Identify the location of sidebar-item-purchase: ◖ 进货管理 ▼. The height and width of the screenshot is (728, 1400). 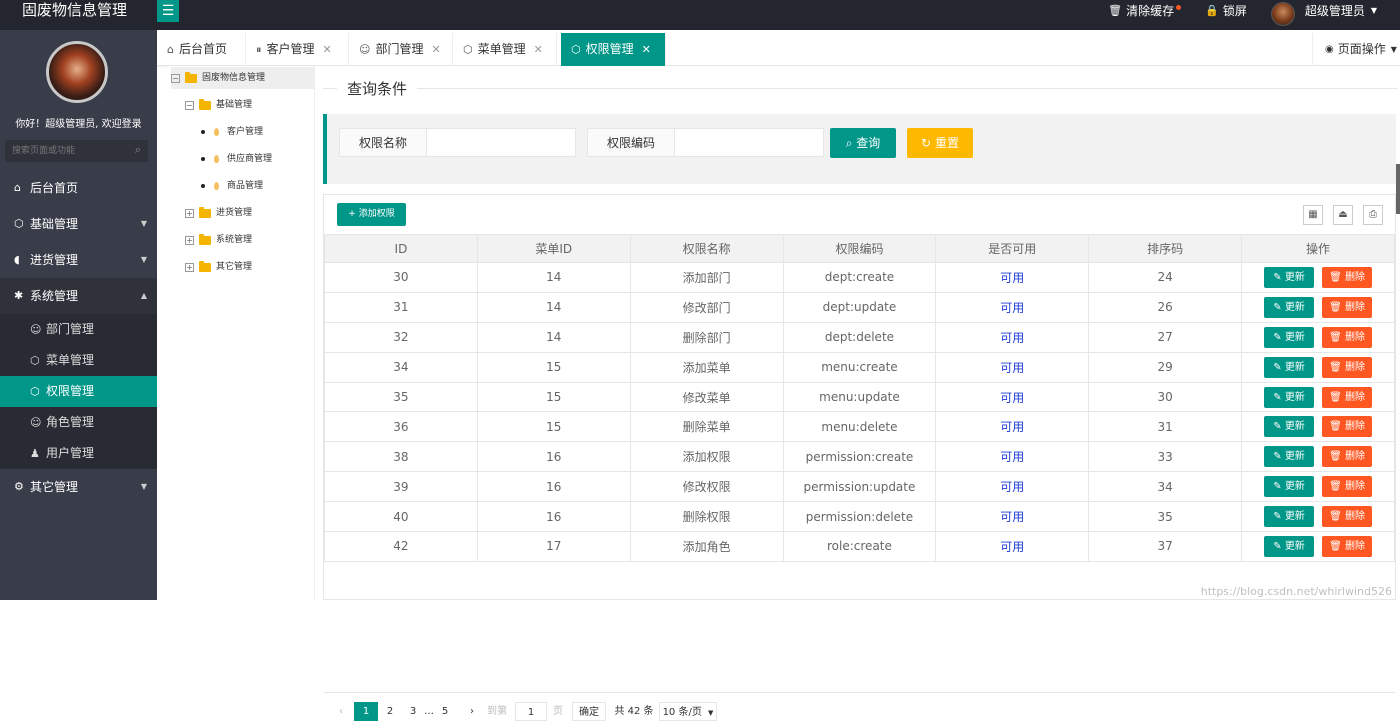
(78, 260).